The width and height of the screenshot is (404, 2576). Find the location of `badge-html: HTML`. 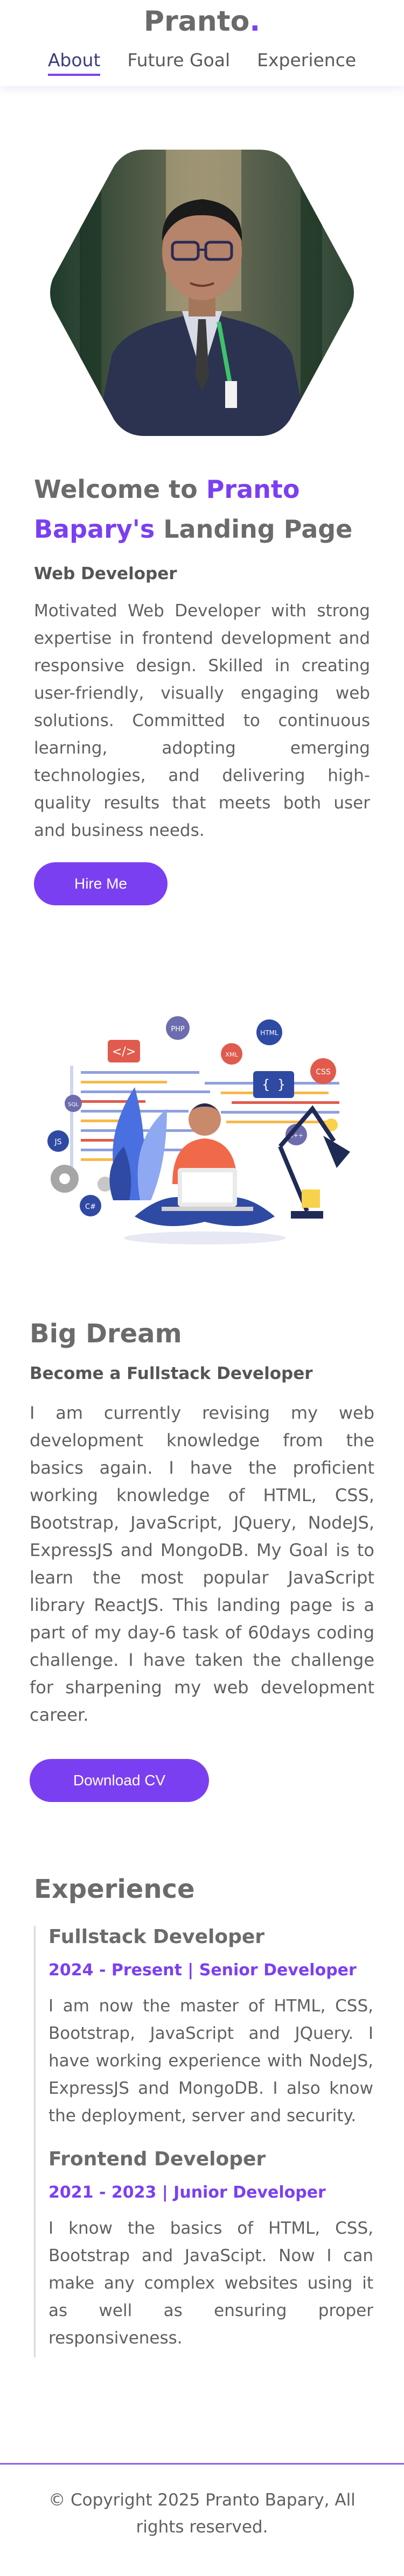

badge-html: HTML is located at coordinates (269, 1033).